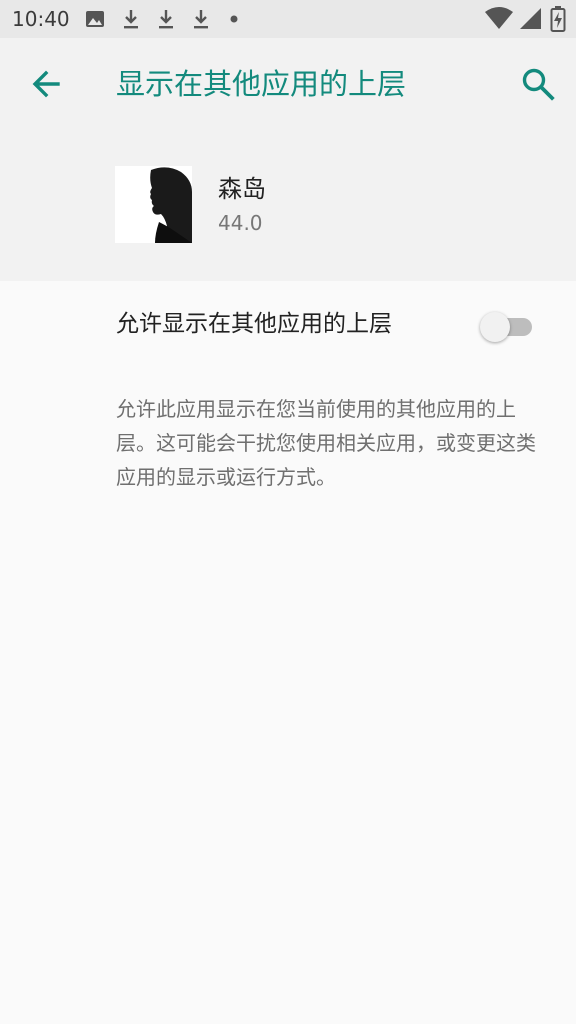 The width and height of the screenshot is (576, 1024). Describe the element at coordinates (499, 18) in the screenshot. I see `wifi-icon` at that location.